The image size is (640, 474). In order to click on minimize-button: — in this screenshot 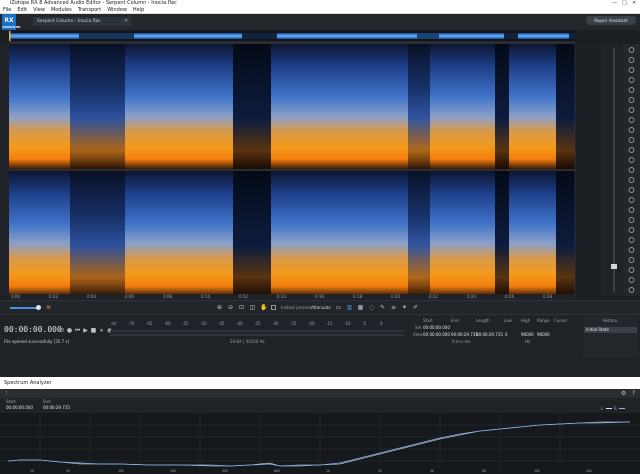, I will do `click(614, 3)`.